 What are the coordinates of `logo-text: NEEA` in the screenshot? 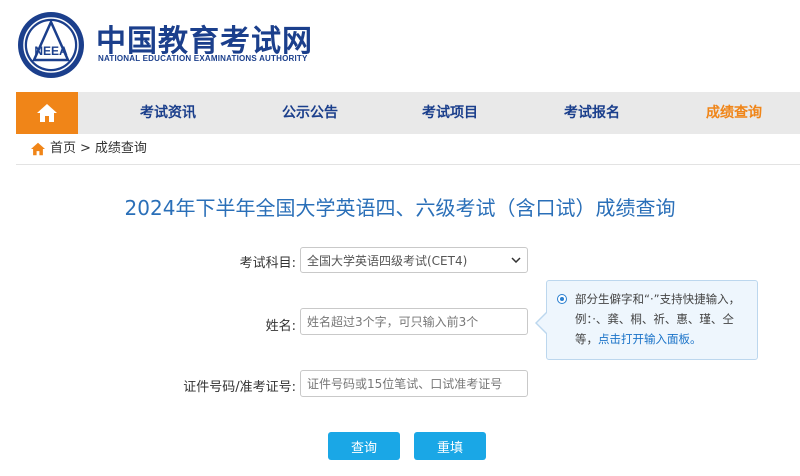 It's located at (51, 51).